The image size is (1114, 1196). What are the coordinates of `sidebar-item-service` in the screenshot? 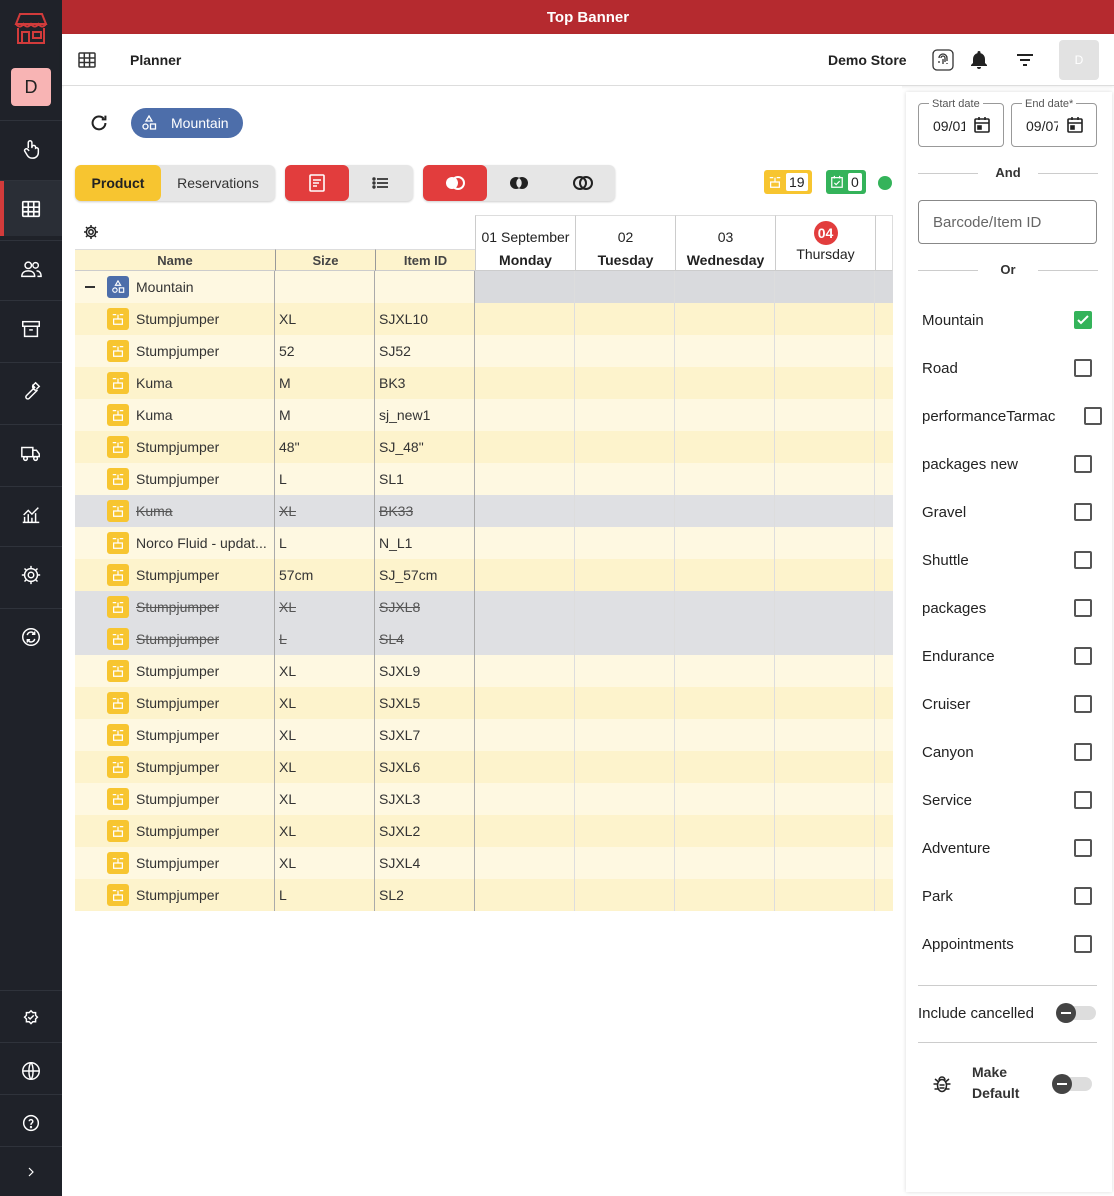 It's located at (31, 390).